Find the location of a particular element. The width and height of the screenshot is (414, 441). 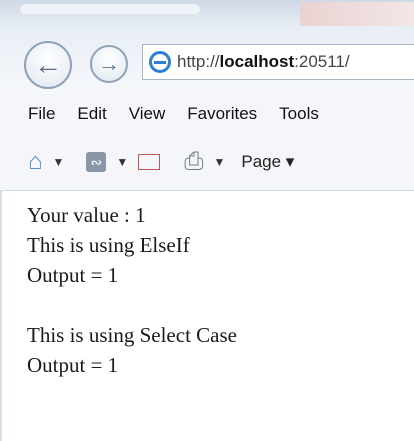

menu-favorites: Favorites is located at coordinates (222, 114).